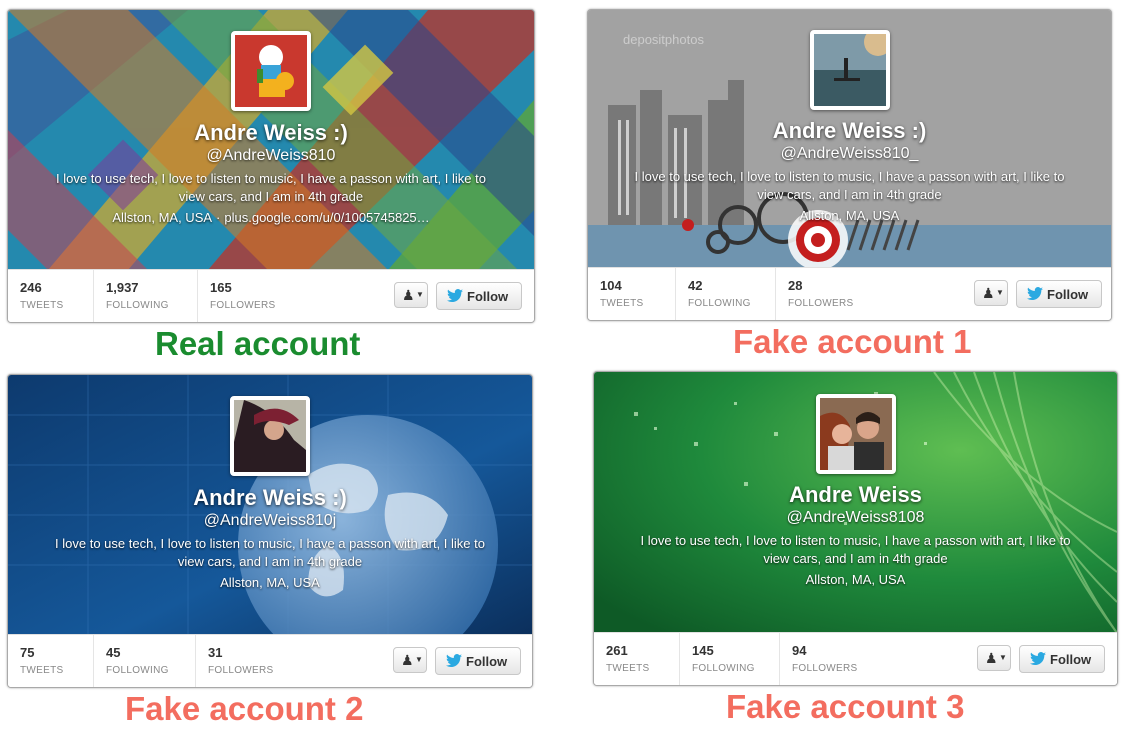 This screenshot has height=745, width=1128. Describe the element at coordinates (271, 156) in the screenshot. I see `profile-handle: @AndreWeiss810` at that location.